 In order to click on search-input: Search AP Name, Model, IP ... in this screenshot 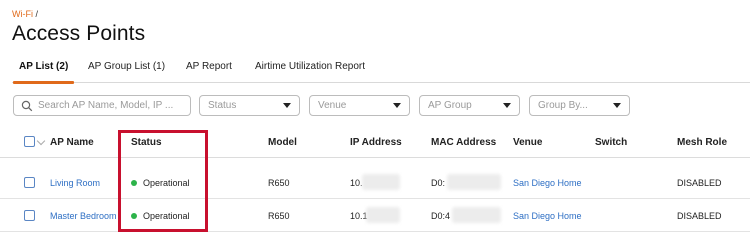, I will do `click(102, 105)`.